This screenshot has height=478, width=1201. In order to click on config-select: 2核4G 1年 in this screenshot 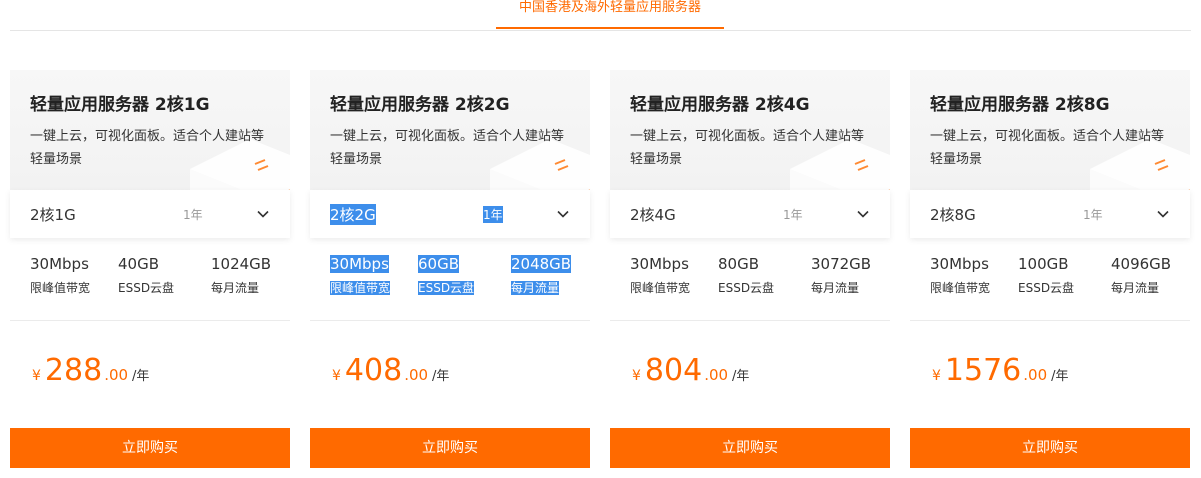, I will do `click(750, 214)`.